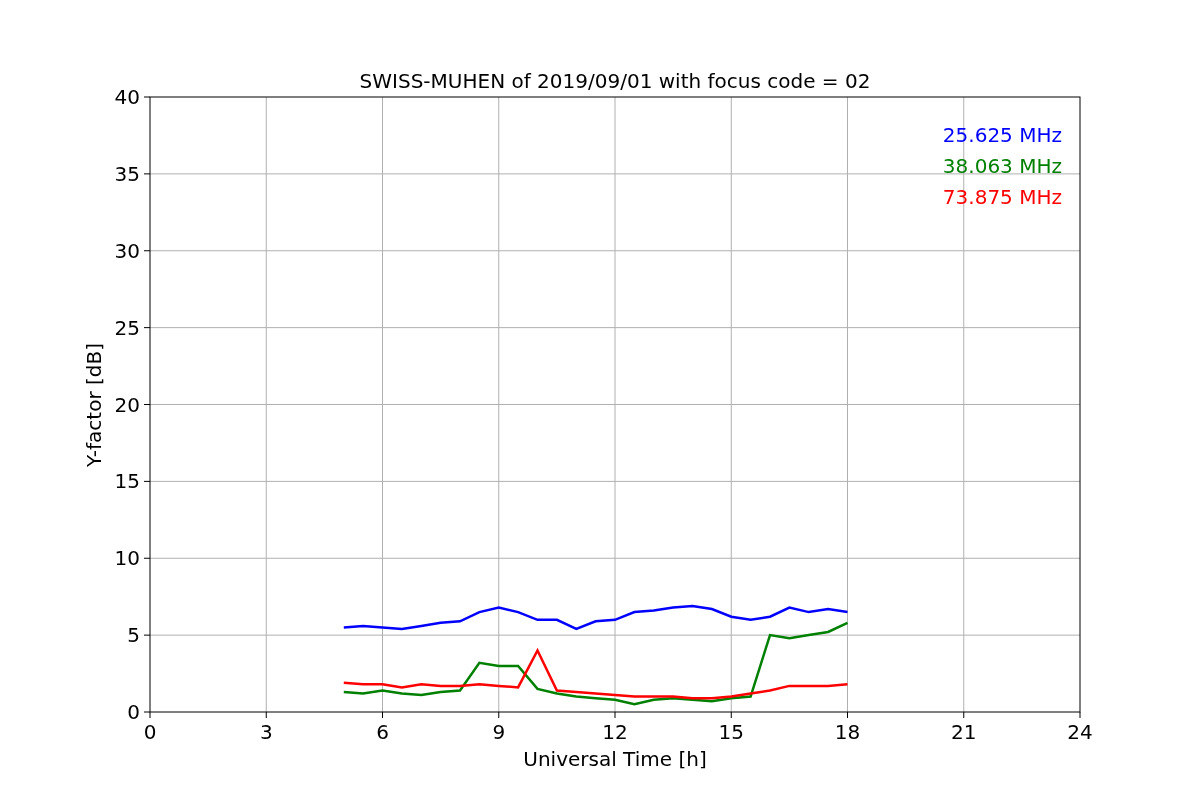 The height and width of the screenshot is (800, 1200). What do you see at coordinates (127, 481) in the screenshot?
I see `y-tick-label: 15` at bounding box center [127, 481].